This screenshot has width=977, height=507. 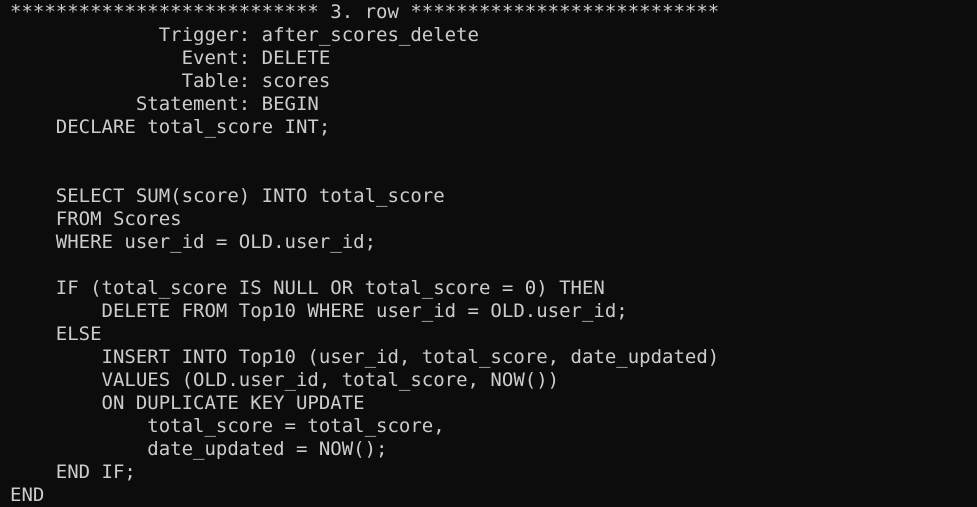 I want to click on table-field-line: Table: scores, so click(x=170, y=81).